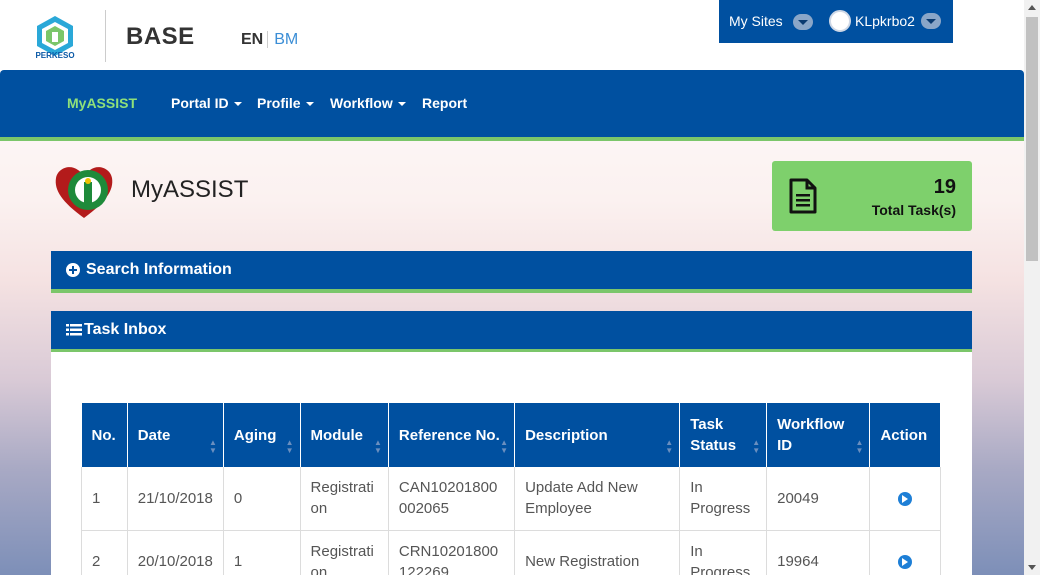 This screenshot has height=575, width=1040. I want to click on col-date: Date ▲ ▼, so click(175, 435).